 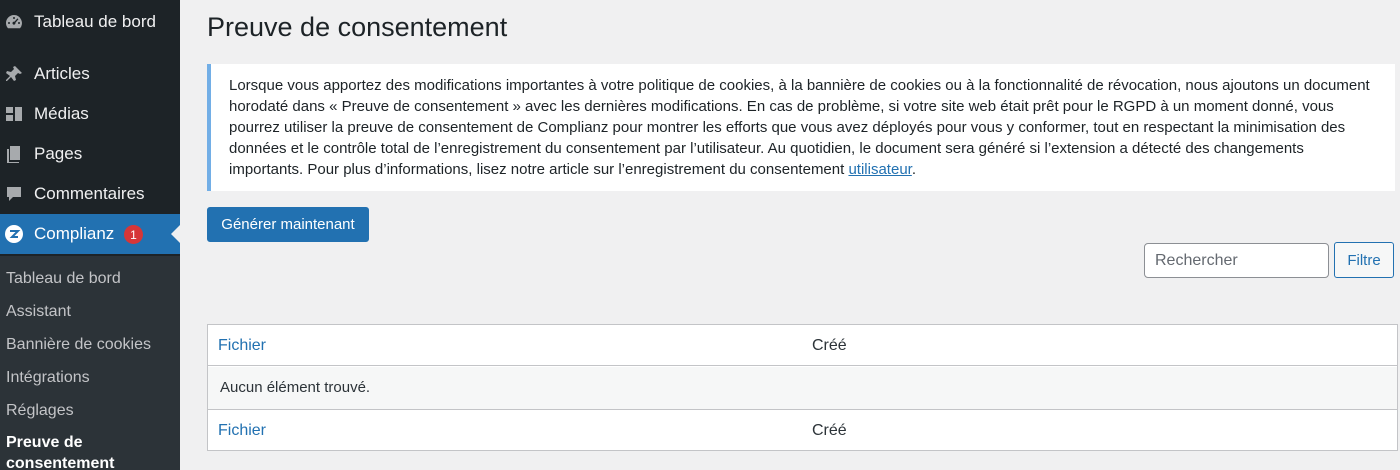 I want to click on submenu-item-banniere-de-cookies: Bannière de cookies, so click(x=78, y=345).